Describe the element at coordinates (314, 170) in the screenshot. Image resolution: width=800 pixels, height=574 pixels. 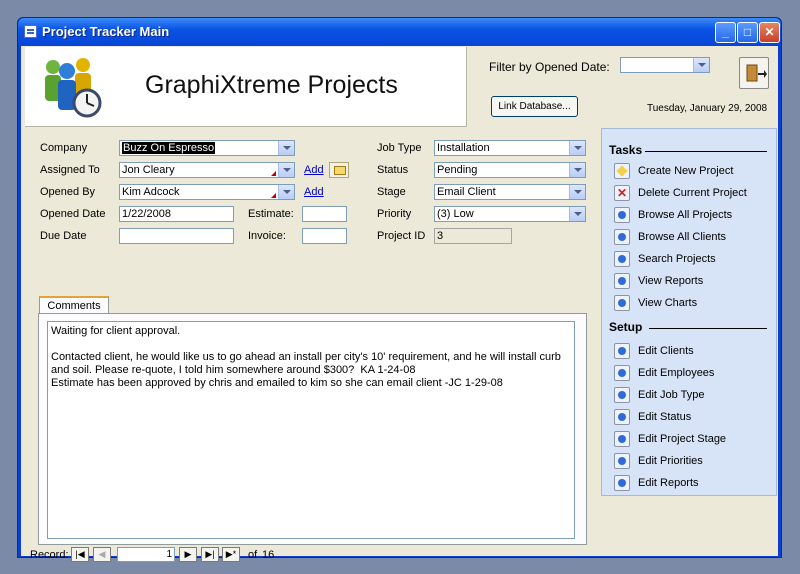
I see `add-assignee-link: Add` at that location.